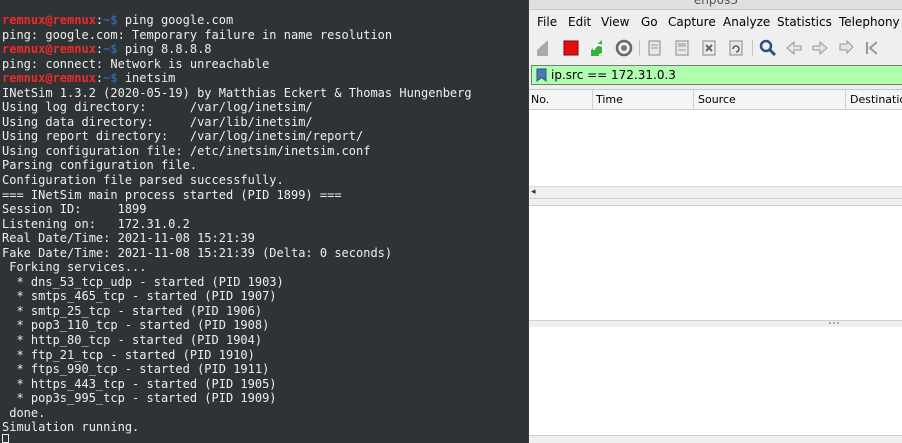 The image size is (902, 443). Describe the element at coordinates (746, 22) in the screenshot. I see `menu-analyze: Analyze` at that location.